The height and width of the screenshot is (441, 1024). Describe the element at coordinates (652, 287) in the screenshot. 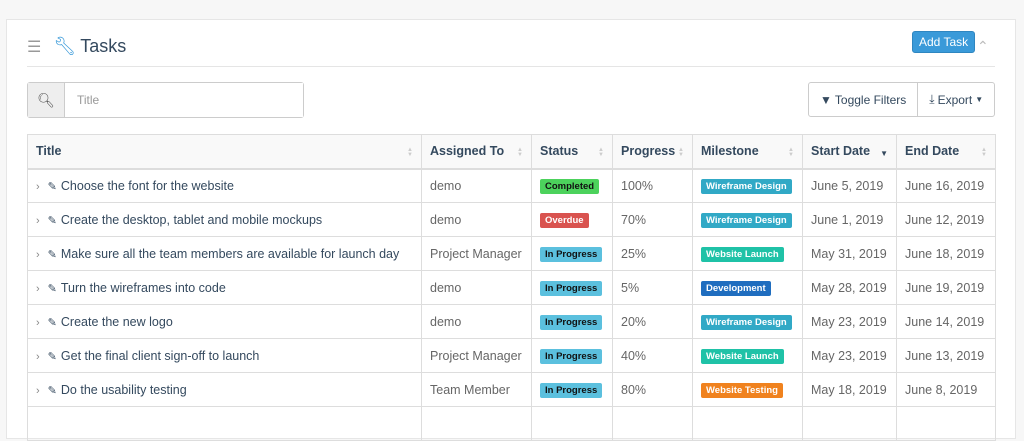

I see `progress-cell: 5%` at that location.